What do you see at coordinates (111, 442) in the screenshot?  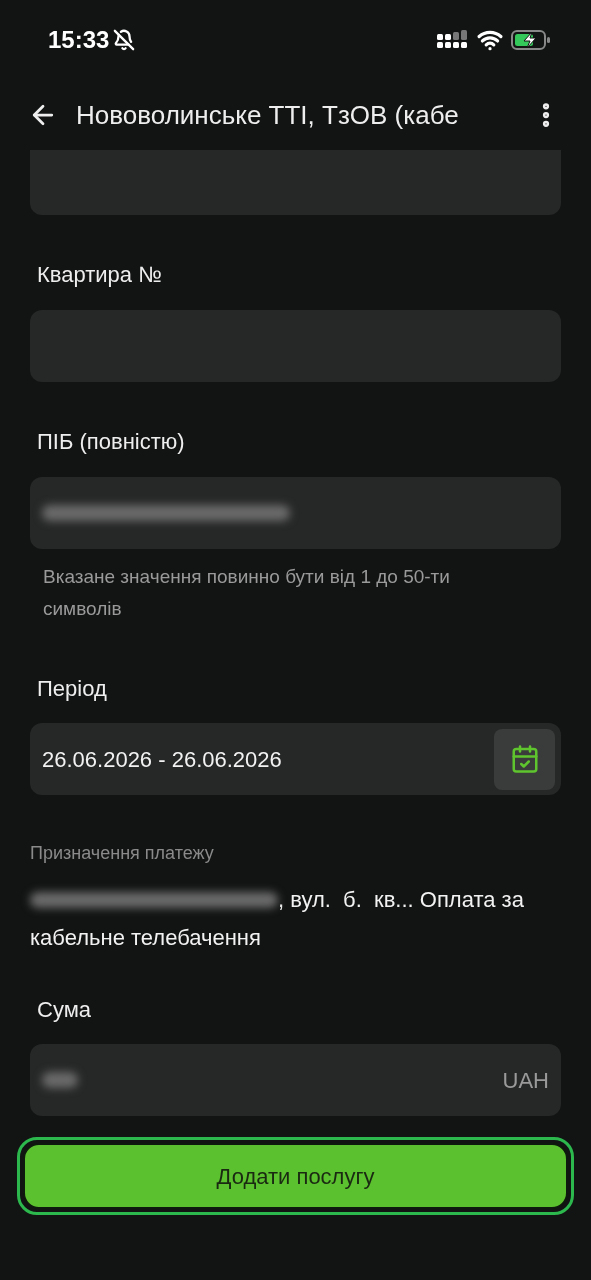 I see `field-label: ПІБ (повністю)` at bounding box center [111, 442].